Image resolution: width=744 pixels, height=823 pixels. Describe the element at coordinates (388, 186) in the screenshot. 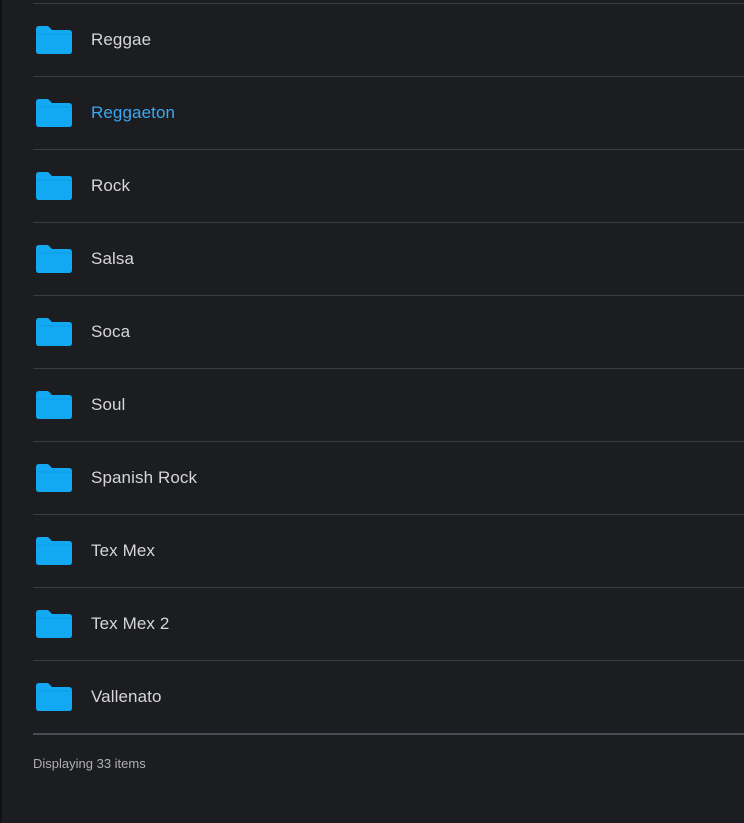

I see `folder-row: Rock` at that location.